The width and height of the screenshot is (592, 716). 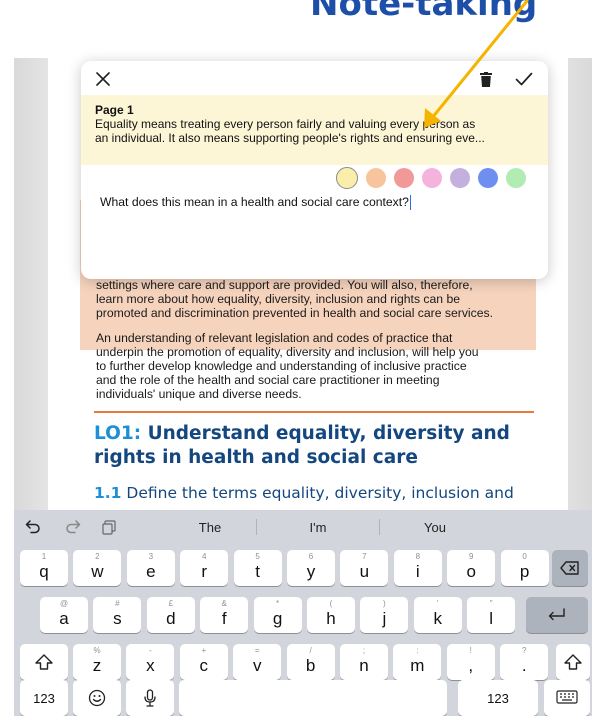 What do you see at coordinates (44, 571) in the screenshot?
I see `key-label: q` at bounding box center [44, 571].